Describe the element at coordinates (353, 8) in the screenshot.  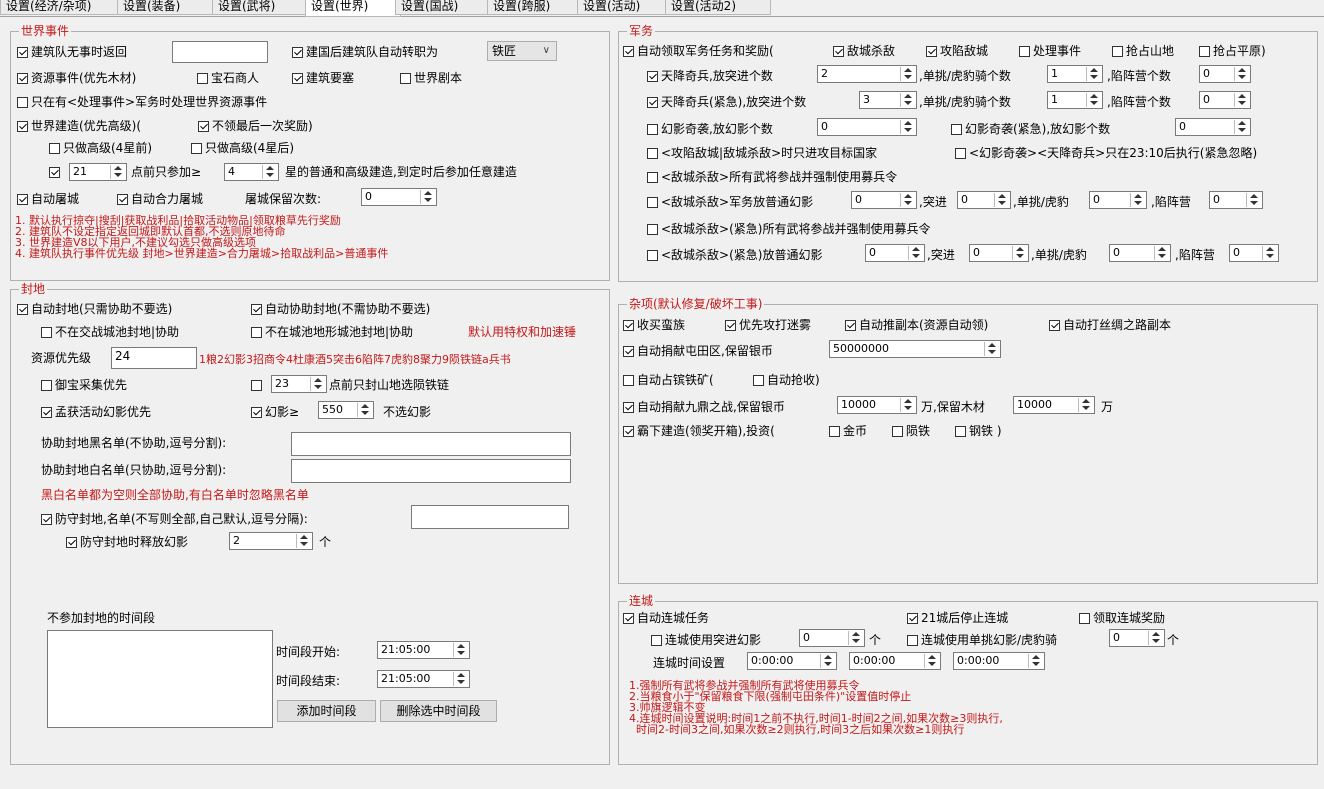
I see `tab-world: 设置(世界)` at that location.